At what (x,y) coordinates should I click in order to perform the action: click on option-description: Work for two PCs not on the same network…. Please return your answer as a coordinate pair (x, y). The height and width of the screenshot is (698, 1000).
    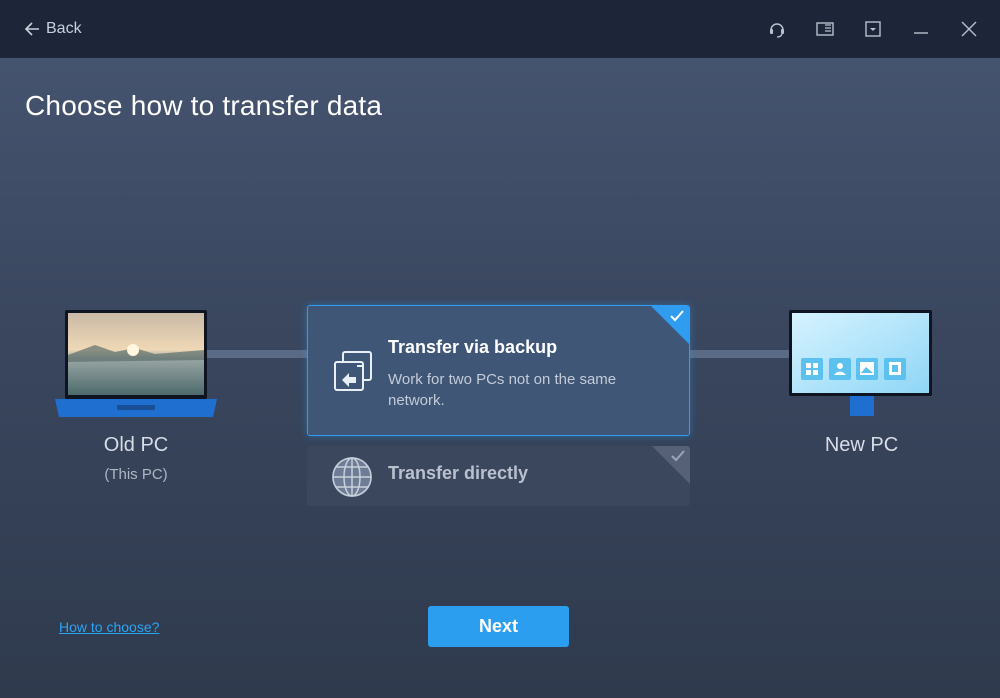
    Looking at the image, I should click on (502, 390).